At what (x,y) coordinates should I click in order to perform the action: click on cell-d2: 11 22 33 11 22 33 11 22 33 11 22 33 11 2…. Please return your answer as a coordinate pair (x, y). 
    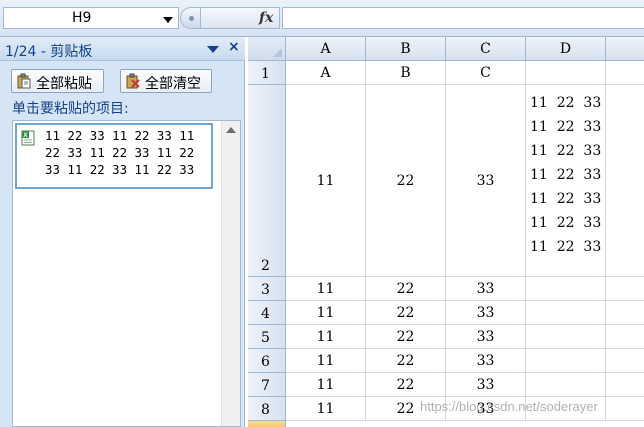
    Looking at the image, I should click on (566, 181).